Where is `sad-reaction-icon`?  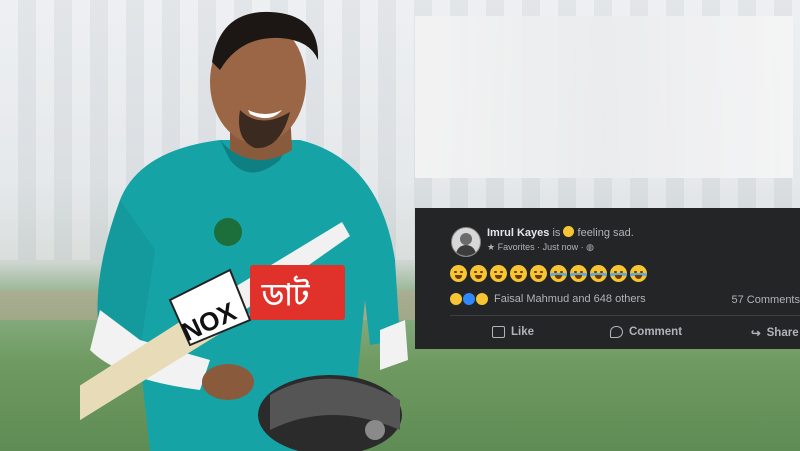 sad-reaction-icon is located at coordinates (482, 299).